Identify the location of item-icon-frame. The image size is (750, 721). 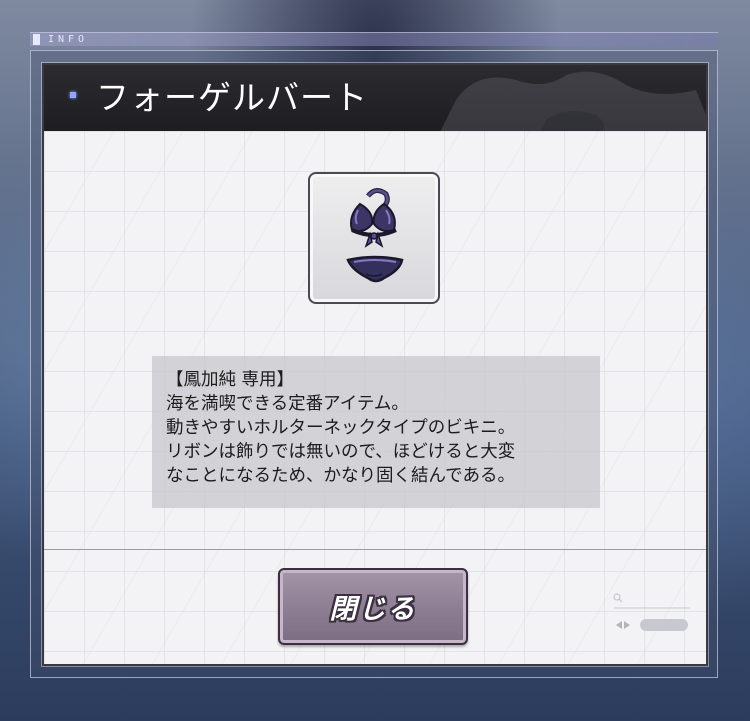
(374, 238).